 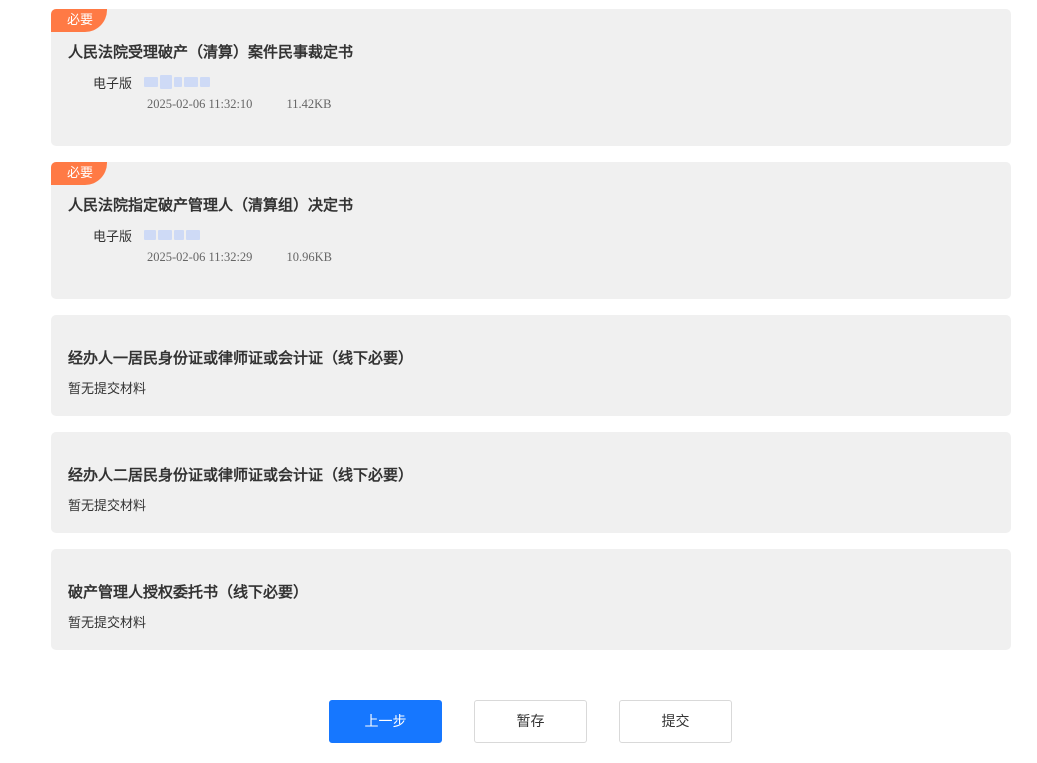 What do you see at coordinates (309, 257) in the screenshot?
I see `file-size: 10.96KB` at bounding box center [309, 257].